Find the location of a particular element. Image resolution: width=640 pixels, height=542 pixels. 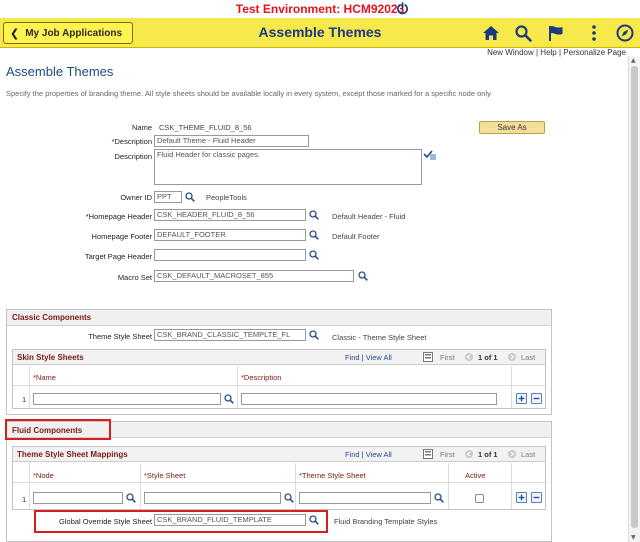

page-title: Assemble Themes is located at coordinates (60, 71).